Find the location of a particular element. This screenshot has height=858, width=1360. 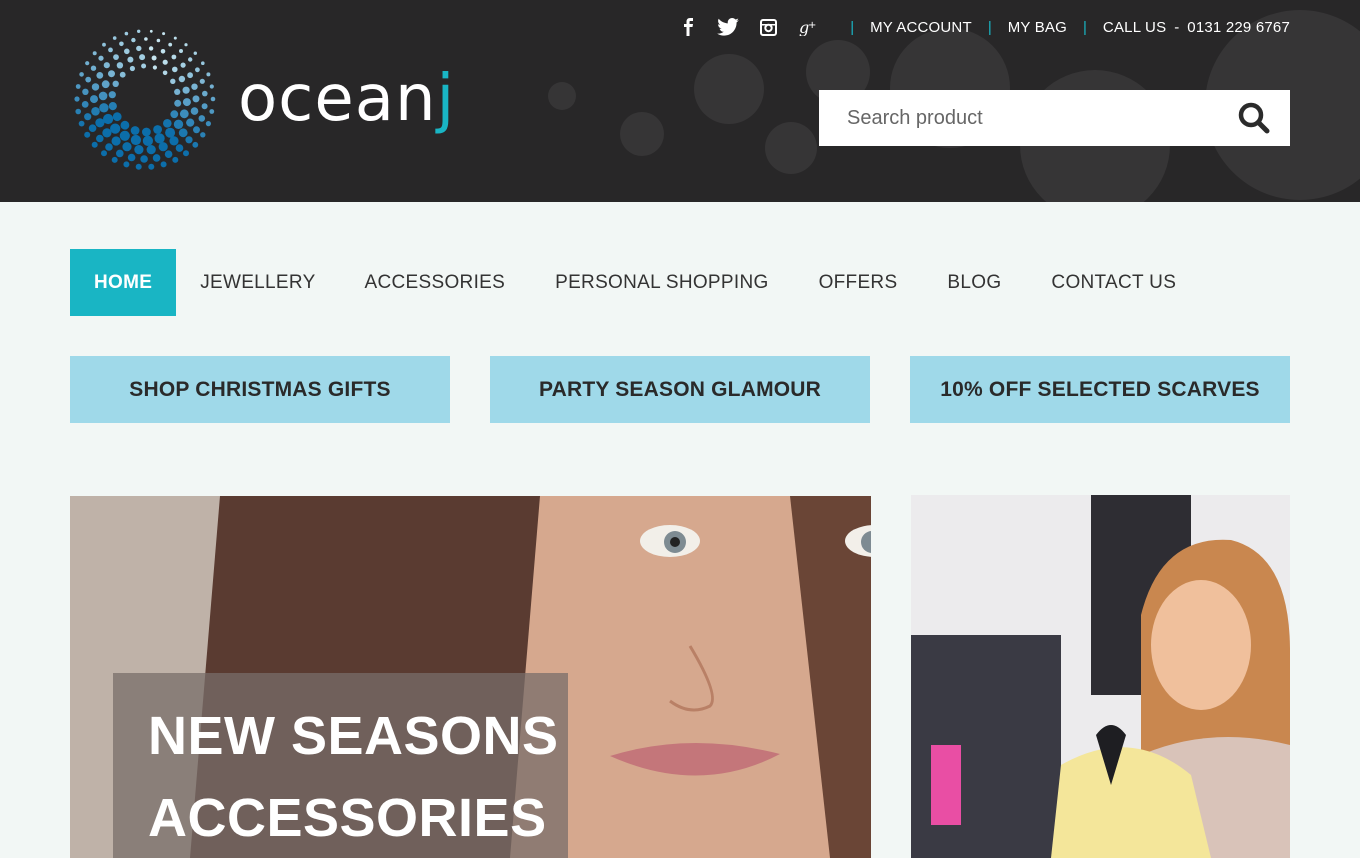

brand-logo: oceanj is located at coordinates (270, 99).